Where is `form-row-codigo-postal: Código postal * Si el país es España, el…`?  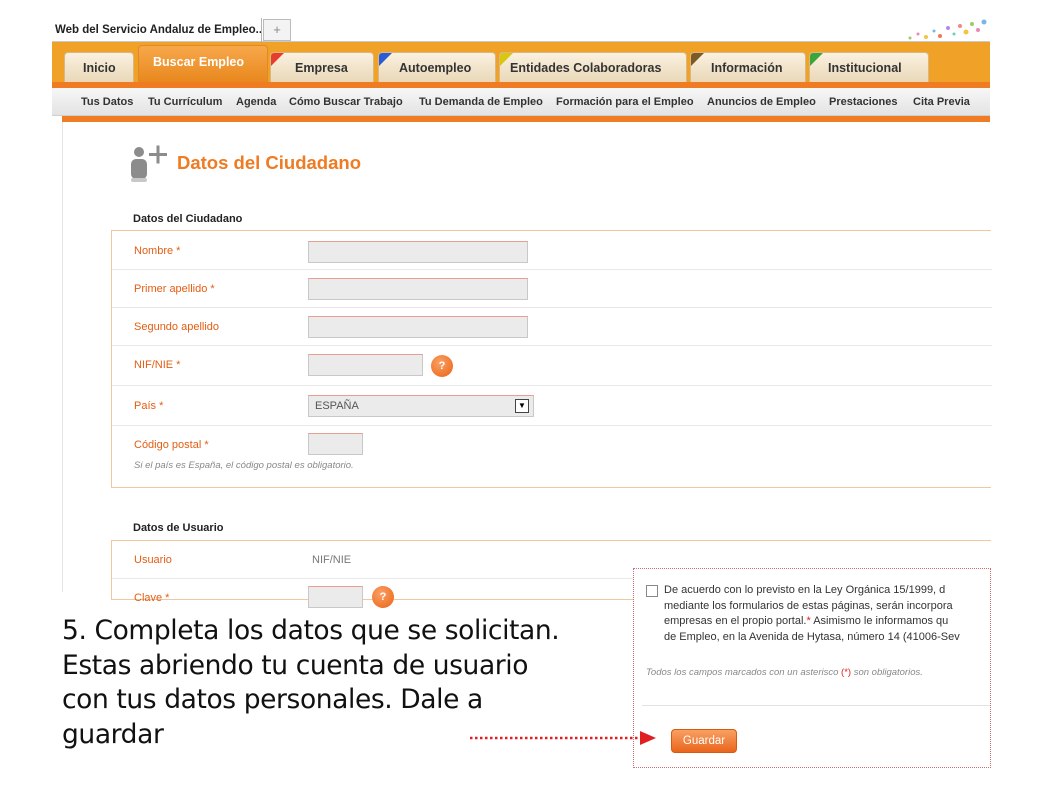 form-row-codigo-postal: Código postal * Si el país es España, el… is located at coordinates (552, 457).